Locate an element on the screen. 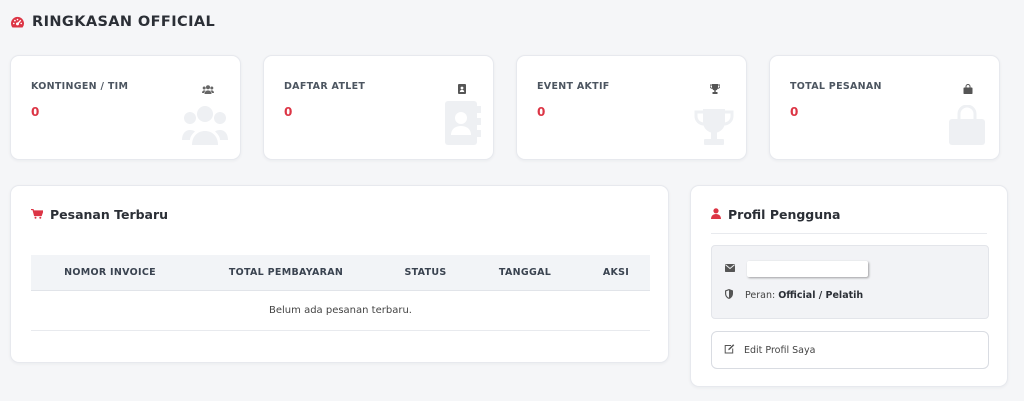  role-row: Peran: Official / Pelatih is located at coordinates (794, 295).